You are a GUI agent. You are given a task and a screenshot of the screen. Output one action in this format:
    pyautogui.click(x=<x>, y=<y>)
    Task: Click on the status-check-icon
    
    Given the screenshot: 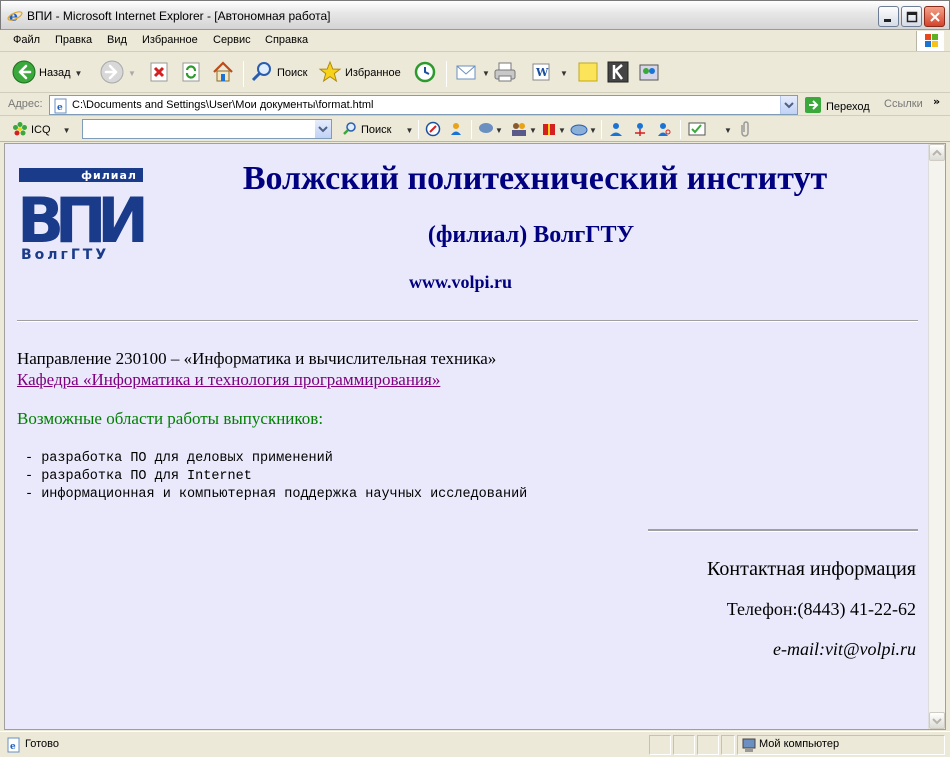 What is the action you would take?
    pyautogui.click(x=697, y=130)
    